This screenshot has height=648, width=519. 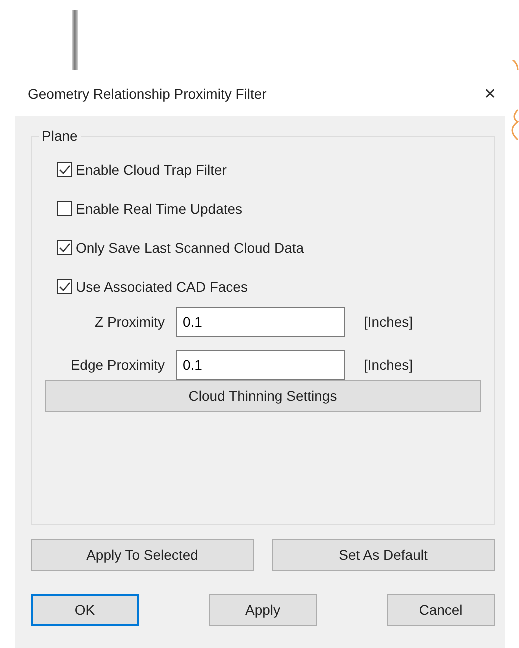 What do you see at coordinates (162, 286) in the screenshot?
I see `checkbox-label: Use Associated CAD Faces` at bounding box center [162, 286].